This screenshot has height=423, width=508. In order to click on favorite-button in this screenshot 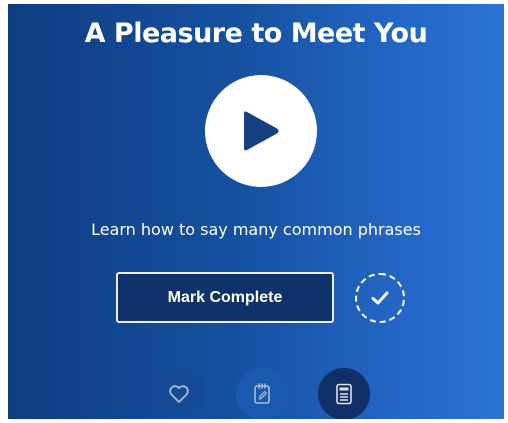, I will do `click(179, 393)`.